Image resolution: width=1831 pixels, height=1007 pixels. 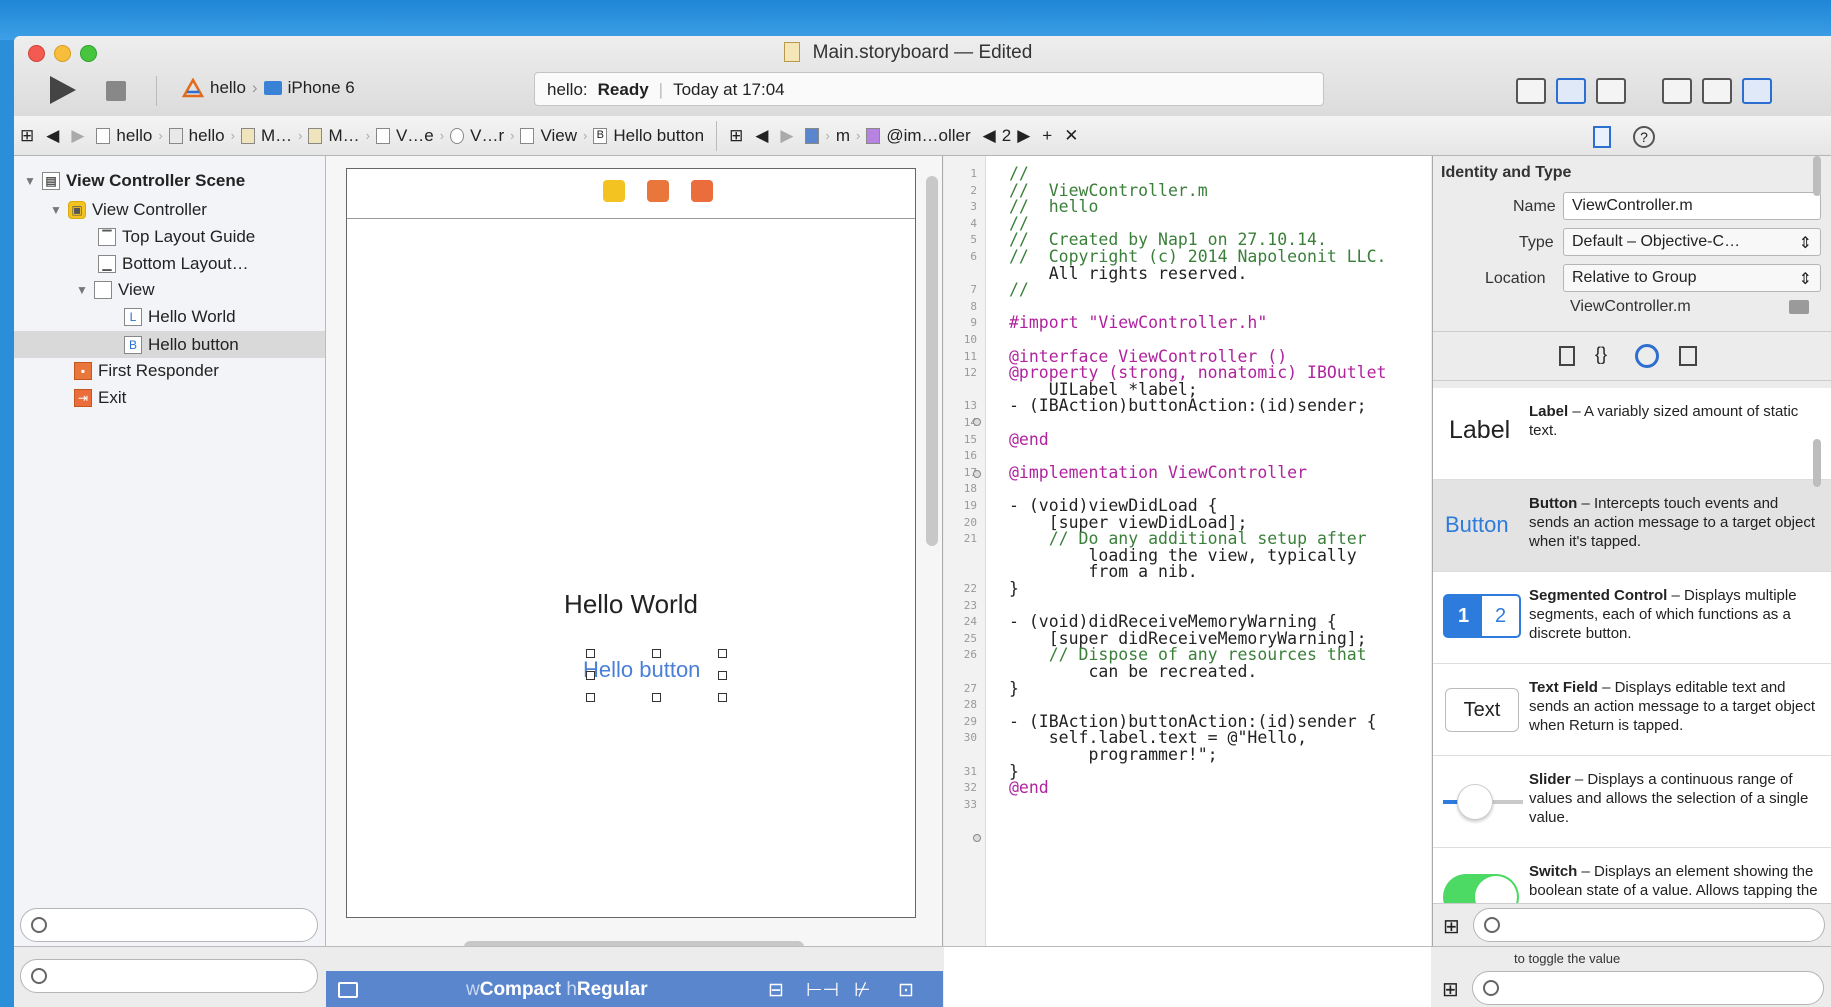 I want to click on dock-first-responder-icon, so click(x=658, y=191).